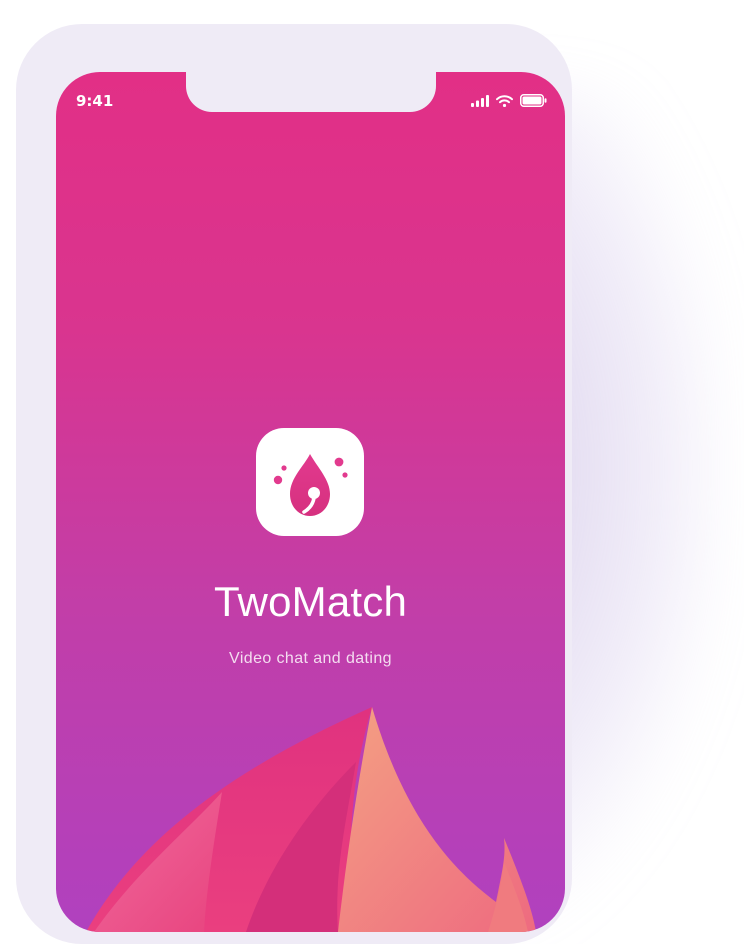 The image size is (744, 944). I want to click on flame-logo-icon, so click(310, 485).